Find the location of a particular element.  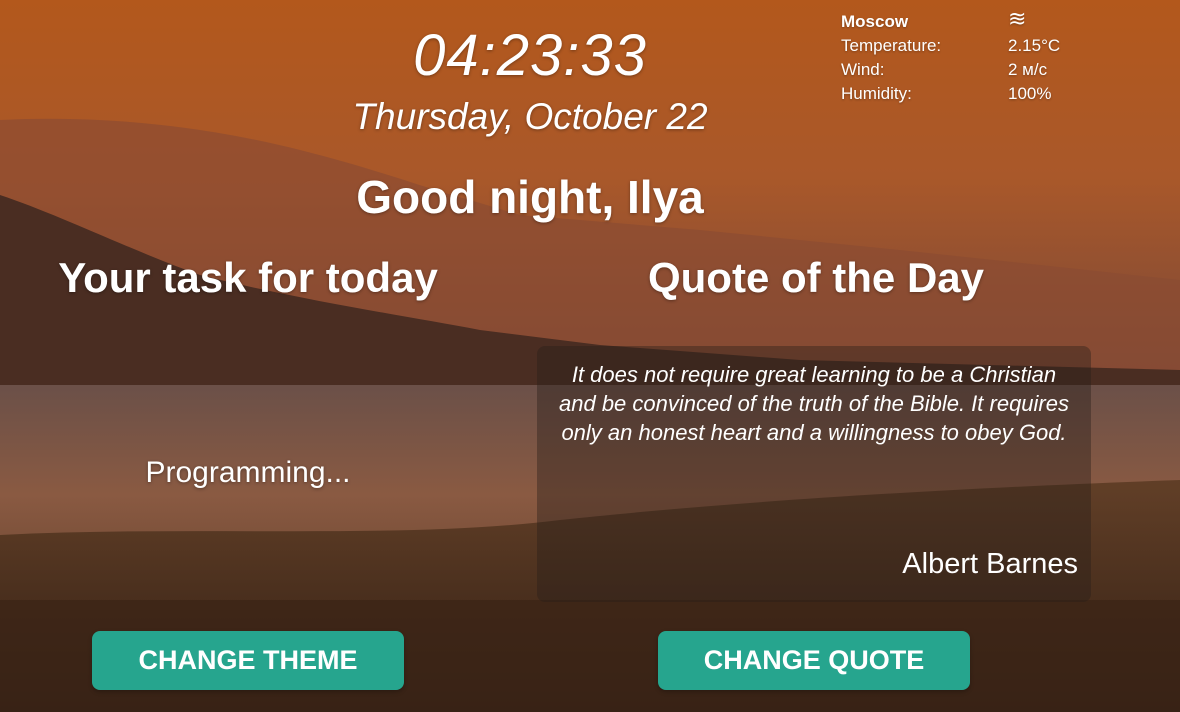

quote-title: Quote of the Day is located at coordinates (816, 277).